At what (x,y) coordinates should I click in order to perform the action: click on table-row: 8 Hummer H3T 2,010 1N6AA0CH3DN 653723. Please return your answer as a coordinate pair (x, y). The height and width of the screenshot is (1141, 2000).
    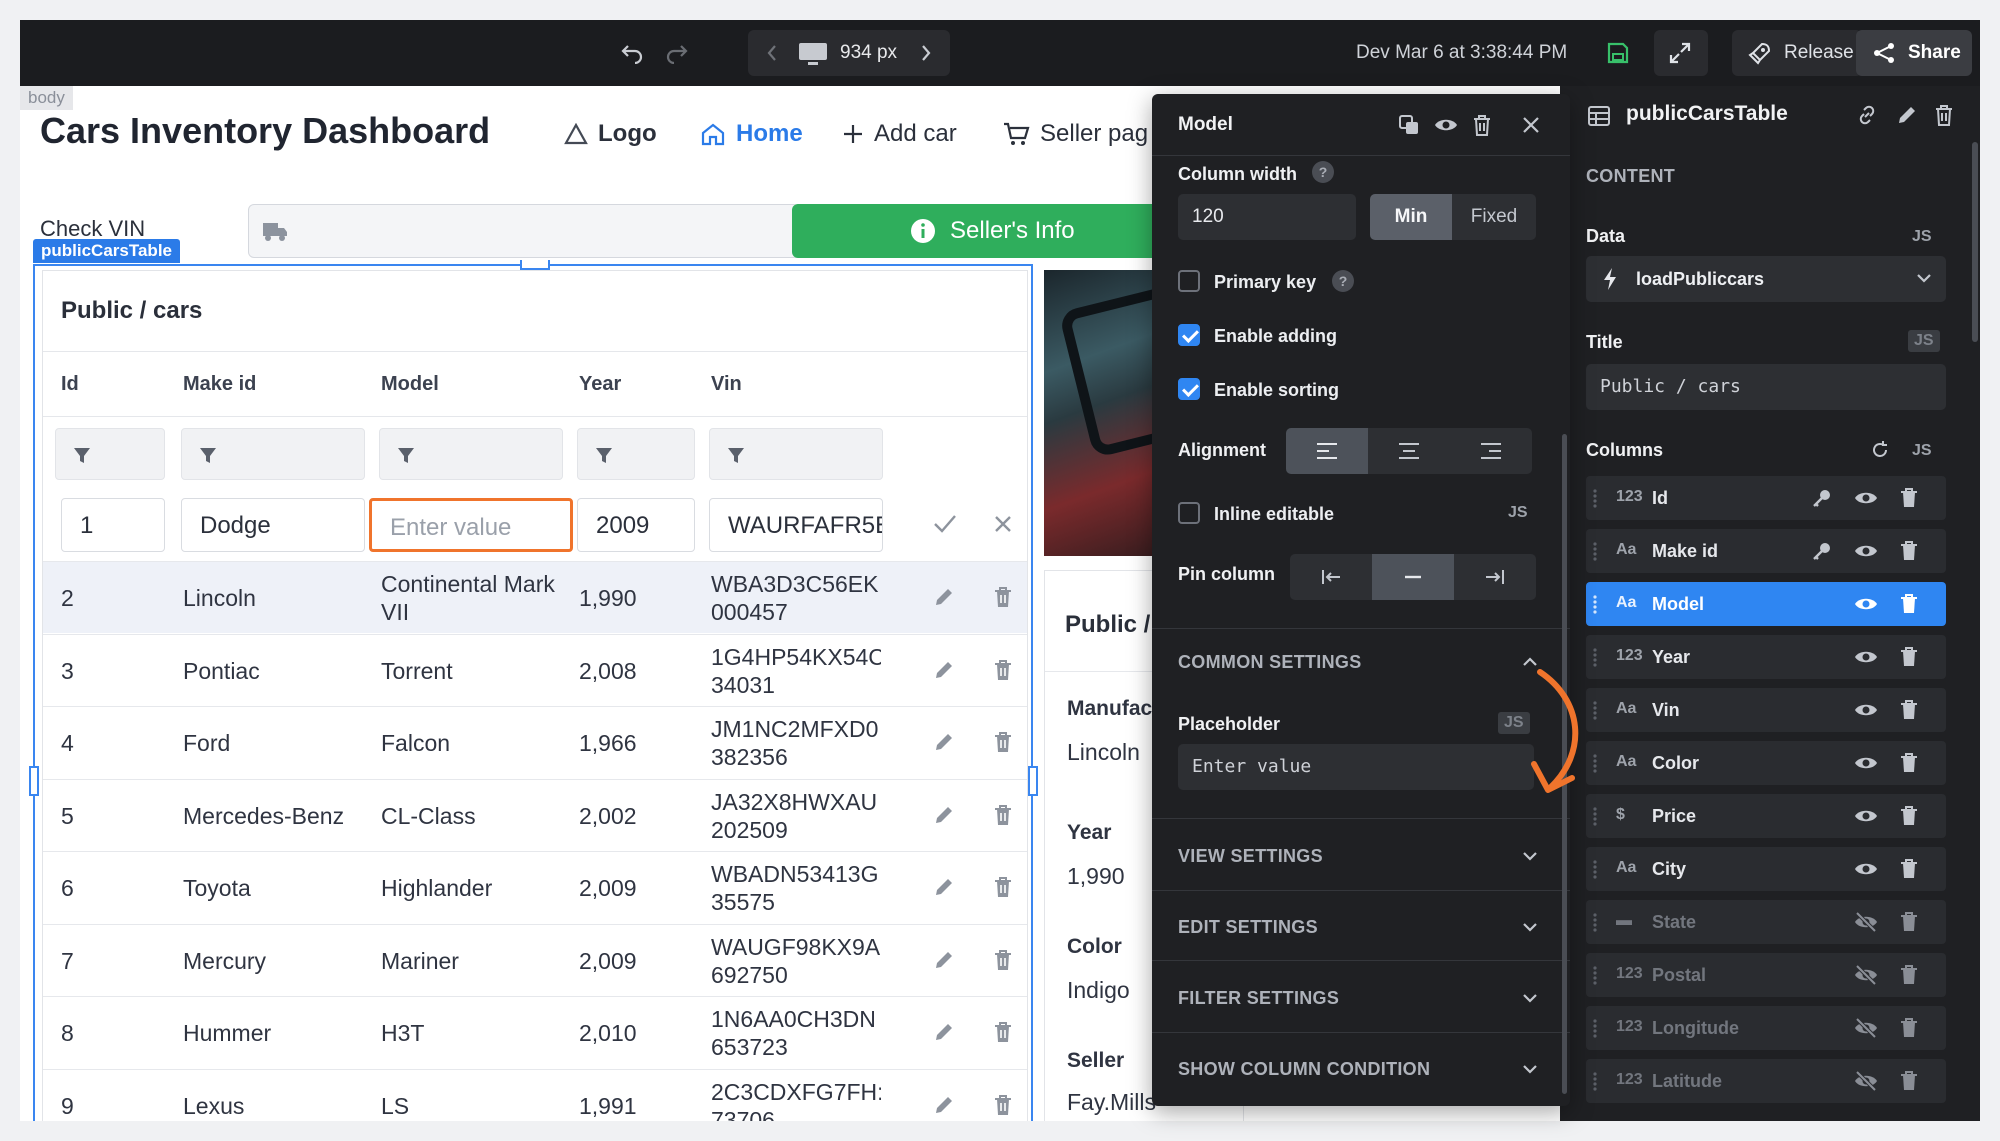
    Looking at the image, I should click on (535, 1032).